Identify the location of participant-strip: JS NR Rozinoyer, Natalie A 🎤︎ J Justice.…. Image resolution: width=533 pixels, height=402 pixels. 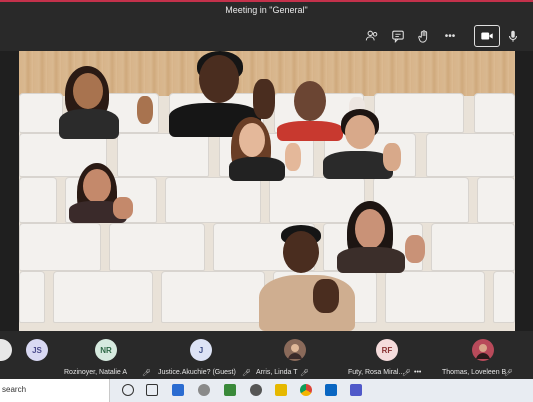
(266, 355).